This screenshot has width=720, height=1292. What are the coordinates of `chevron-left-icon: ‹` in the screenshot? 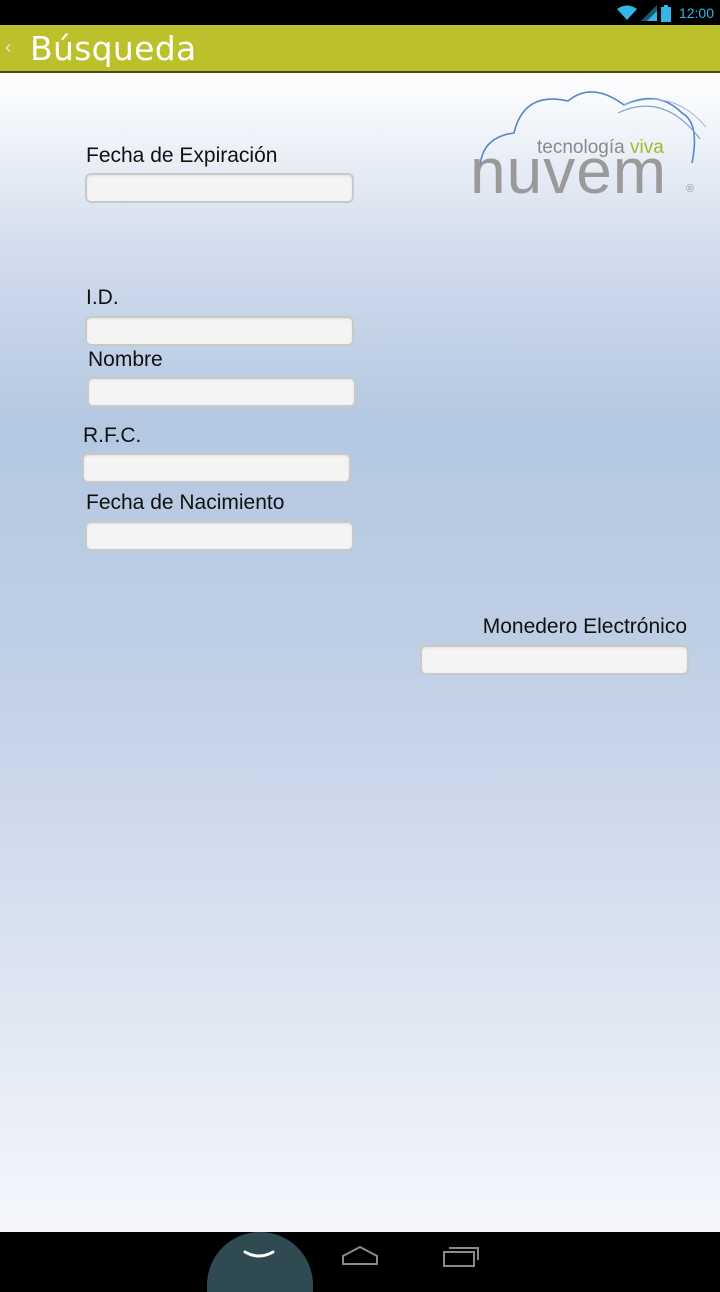 It's located at (8, 47).